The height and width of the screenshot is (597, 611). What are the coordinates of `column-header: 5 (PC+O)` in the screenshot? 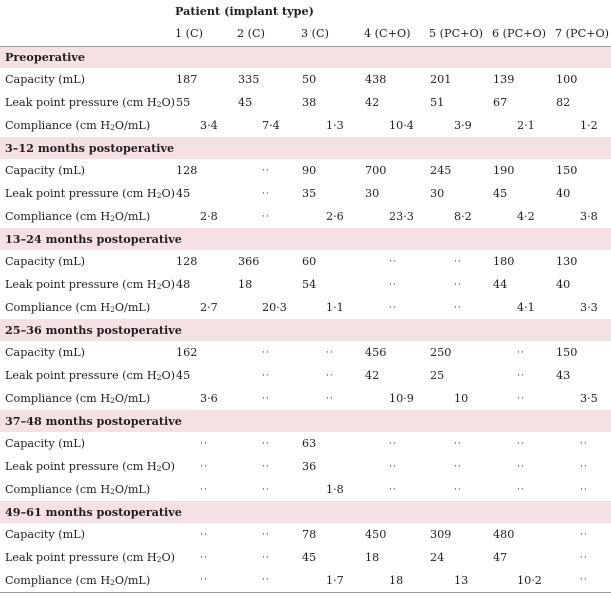 It's located at (456, 33).